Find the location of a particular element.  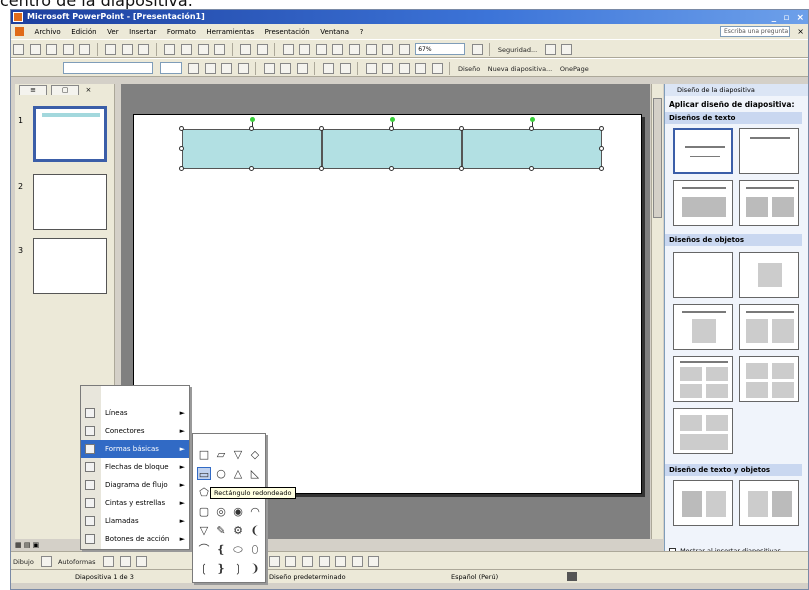

cut-icon is located at coordinates (170, 49).